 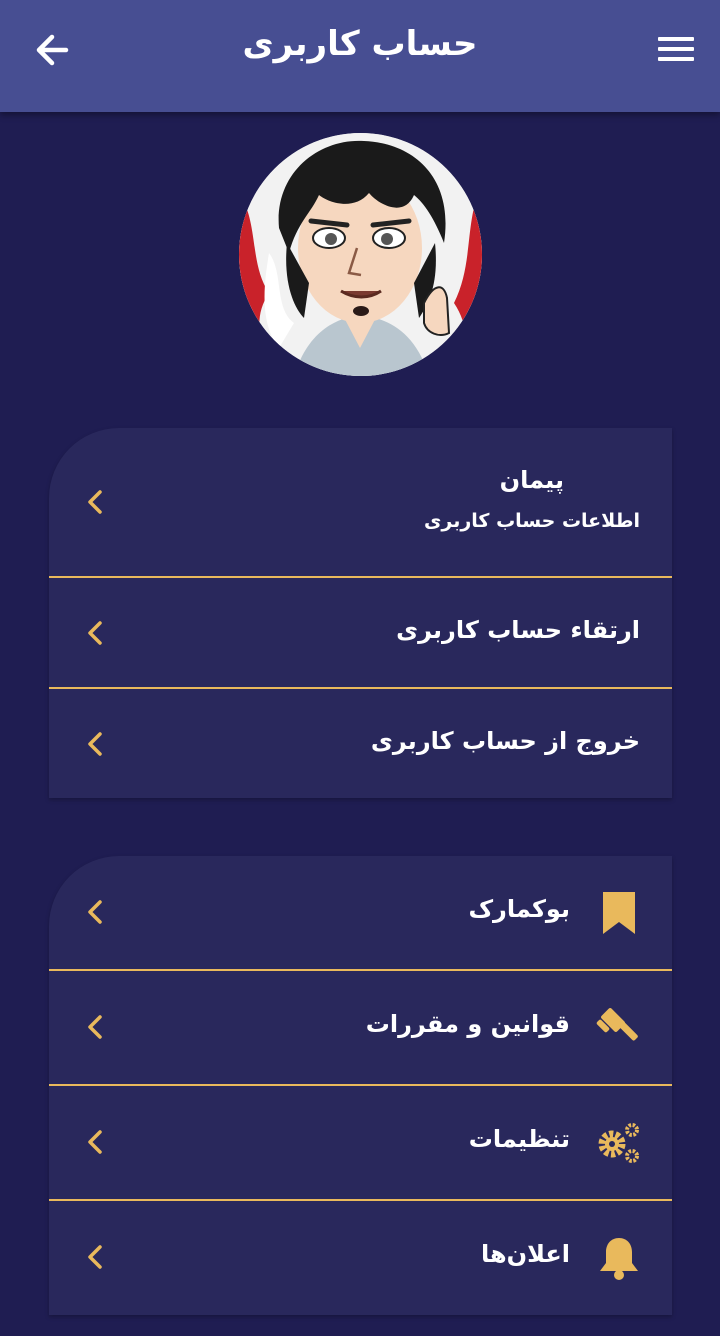 What do you see at coordinates (360, 1142) in the screenshot?
I see `settings-row: تنظیمات` at bounding box center [360, 1142].